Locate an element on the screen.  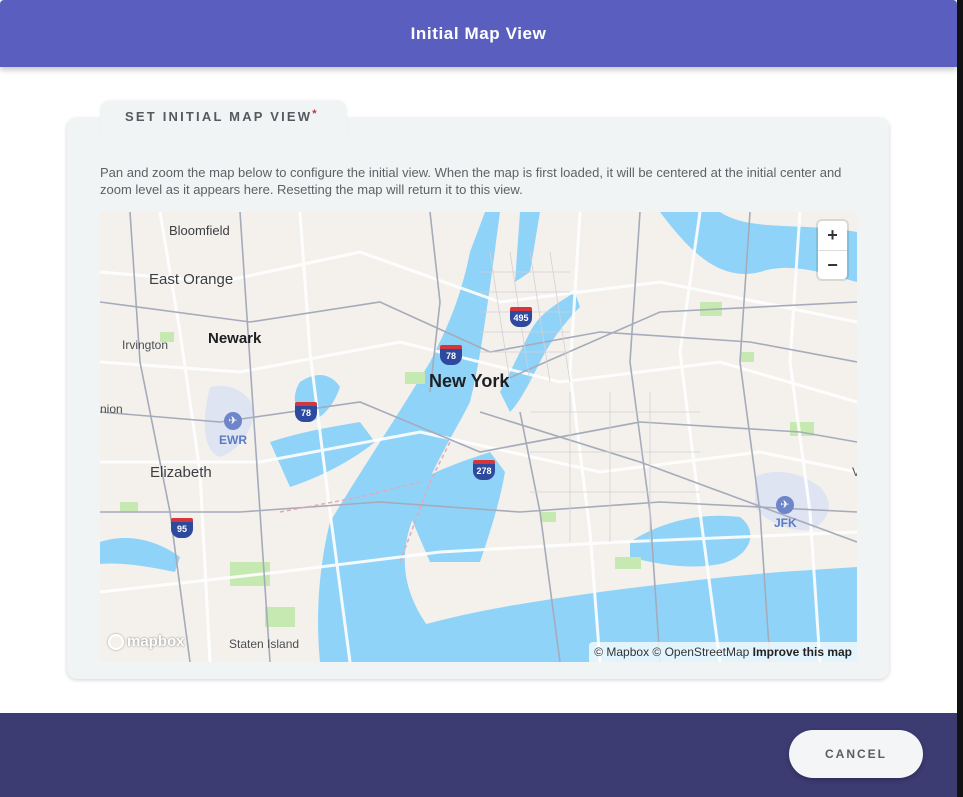
section-title-text: SET INITIAL MAP VIEW is located at coordinates (219, 116).